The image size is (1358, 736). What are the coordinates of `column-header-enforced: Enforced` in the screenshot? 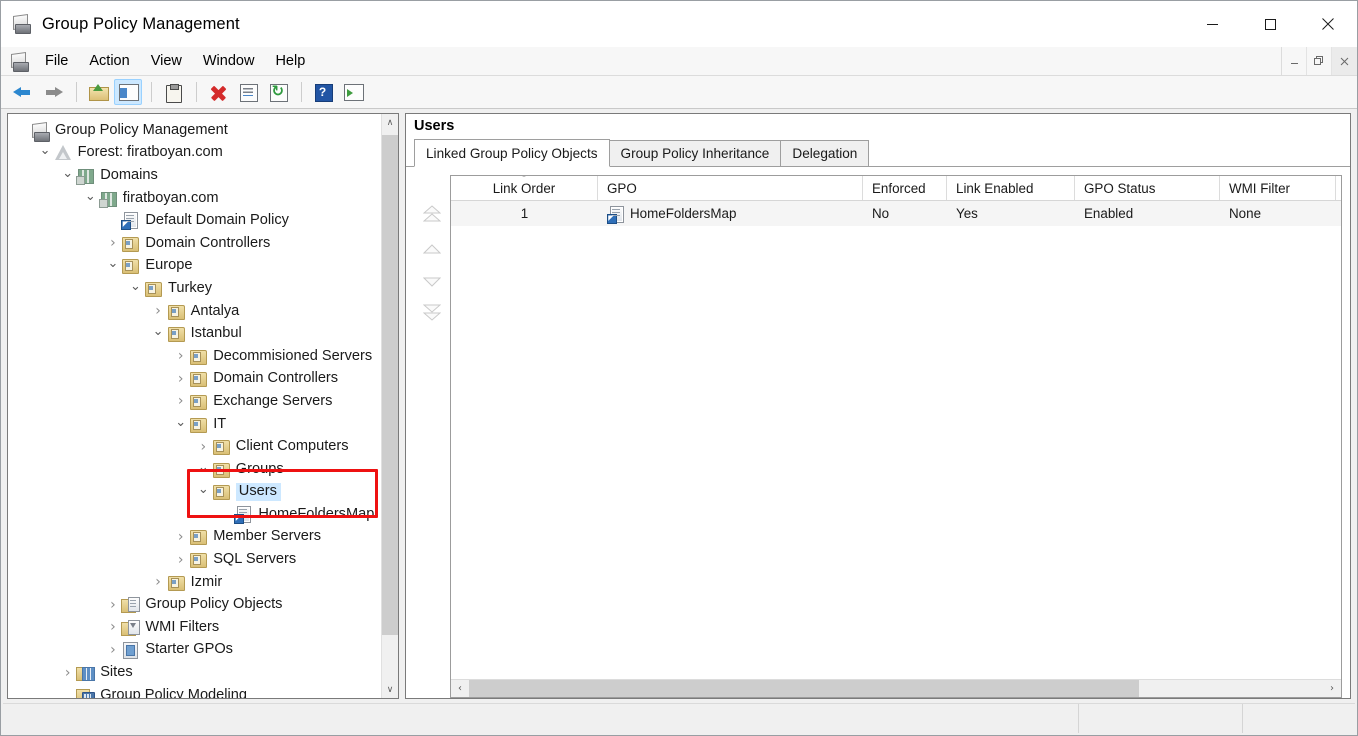 It's located at (905, 188).